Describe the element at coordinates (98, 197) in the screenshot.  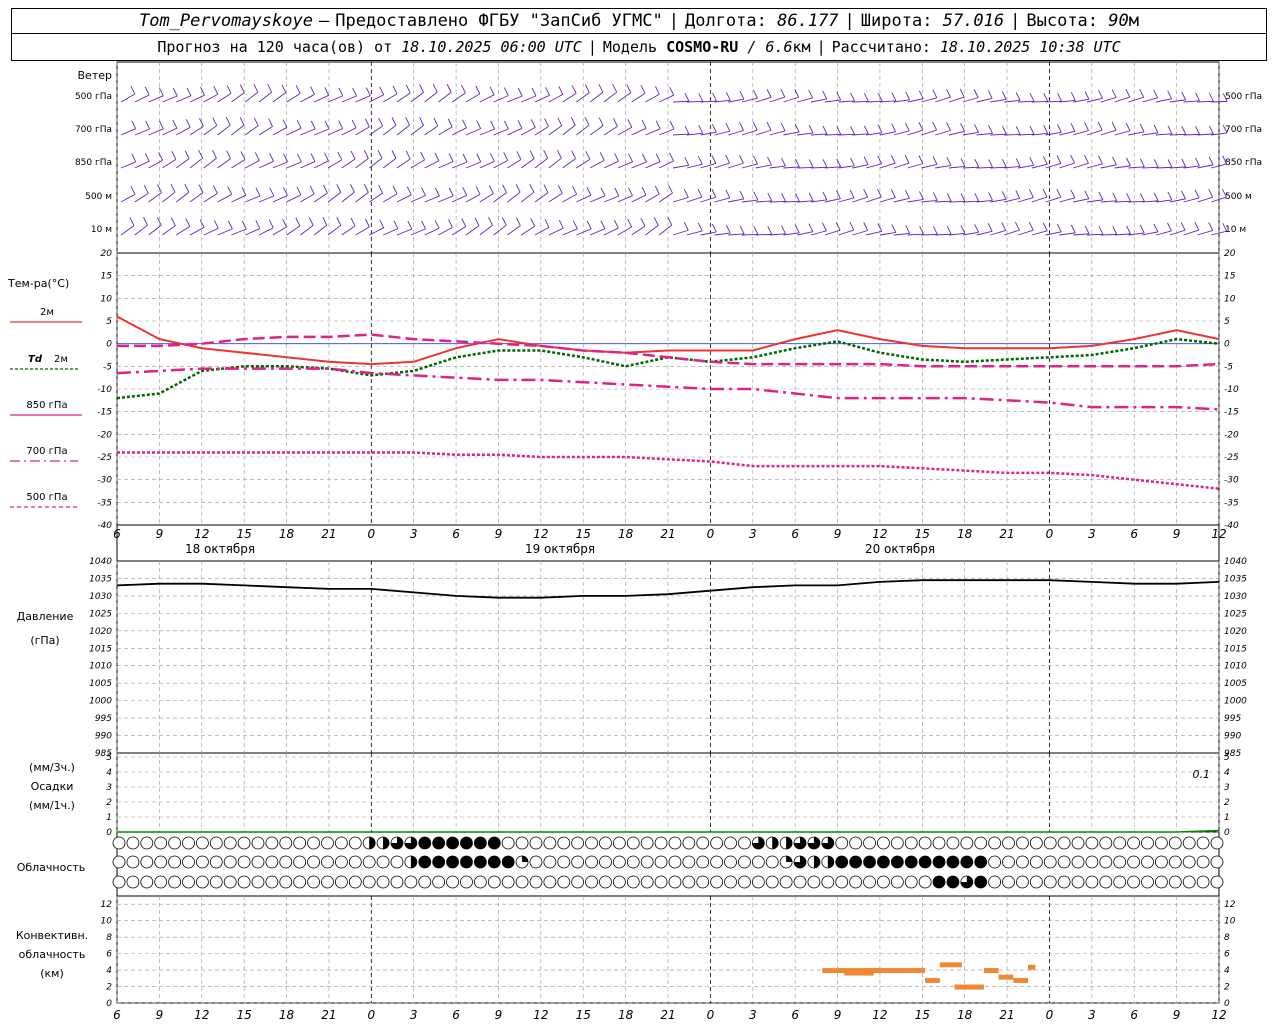
I see `wind-level-label: 500 м` at that location.